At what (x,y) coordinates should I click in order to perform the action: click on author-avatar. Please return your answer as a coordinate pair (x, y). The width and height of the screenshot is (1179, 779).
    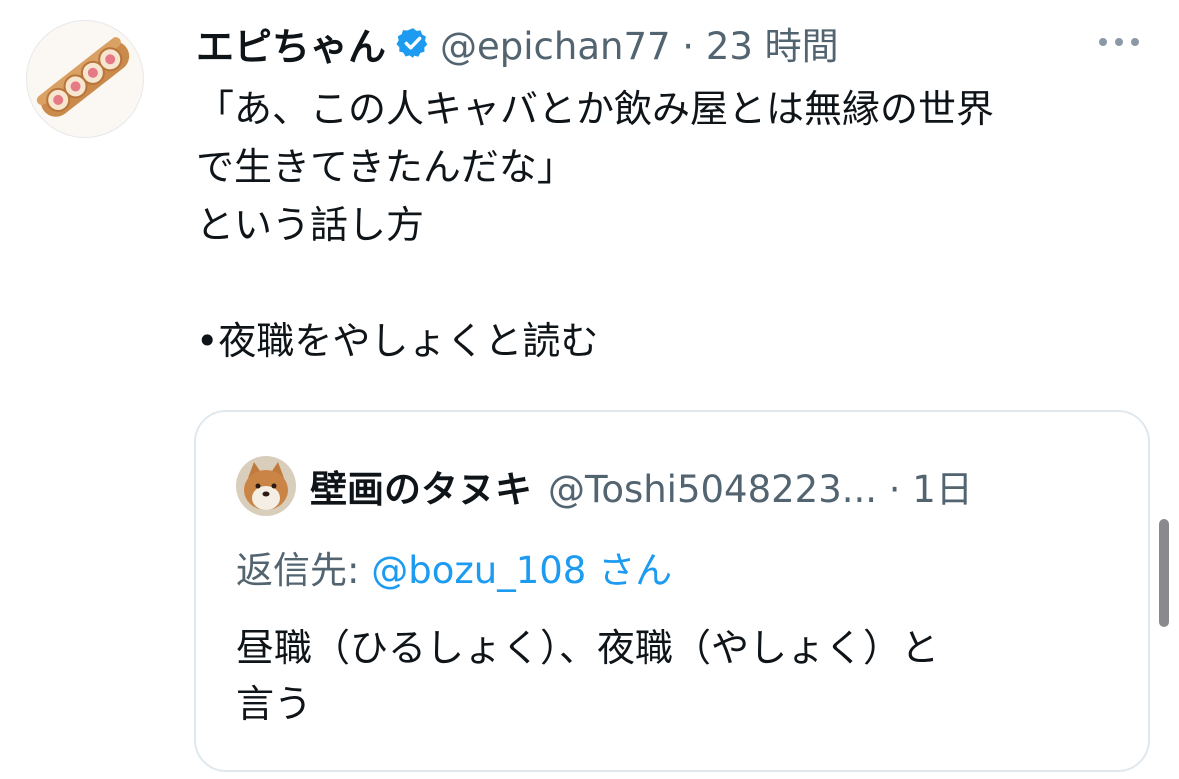
    Looking at the image, I should click on (85, 79).